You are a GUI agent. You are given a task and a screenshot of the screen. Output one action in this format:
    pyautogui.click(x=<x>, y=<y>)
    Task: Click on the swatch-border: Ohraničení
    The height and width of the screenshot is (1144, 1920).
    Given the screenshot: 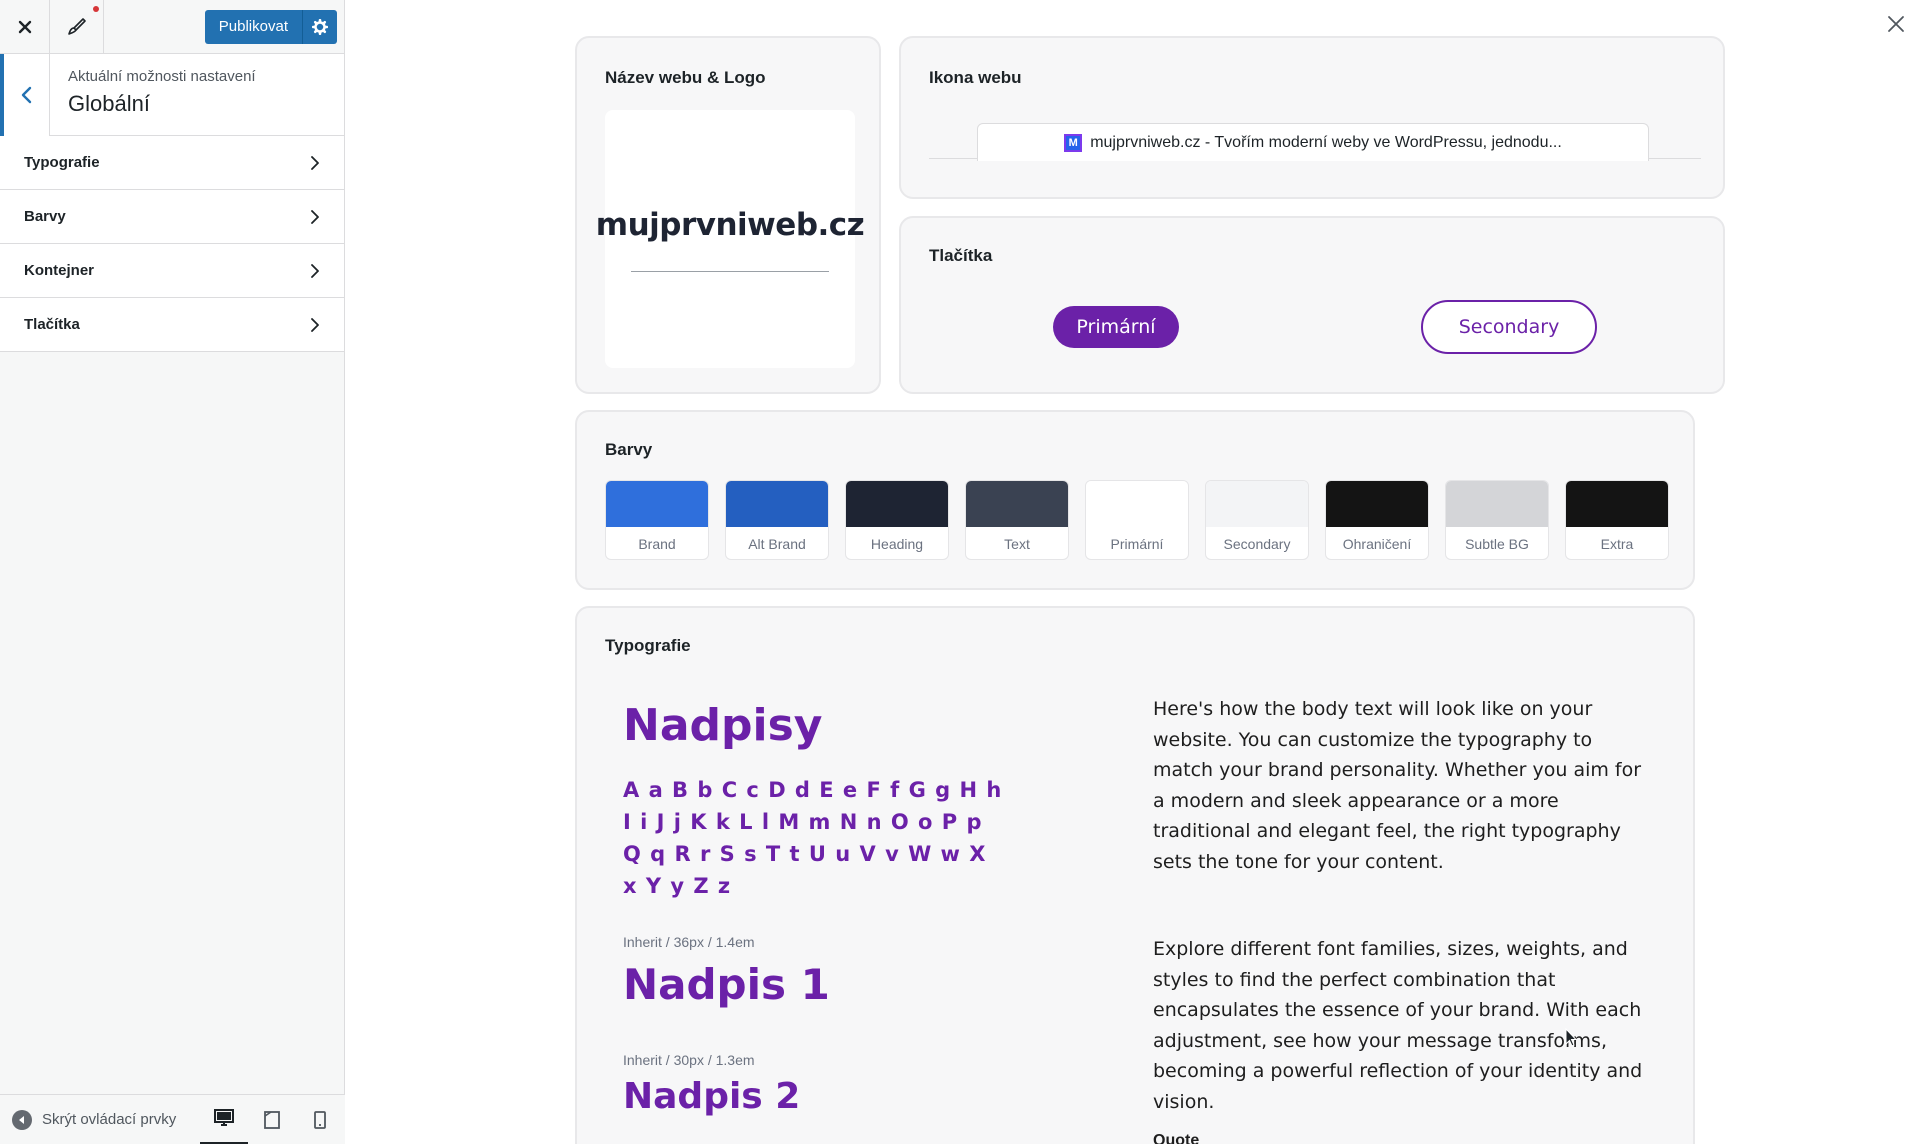 What is the action you would take?
    pyautogui.click(x=1377, y=520)
    